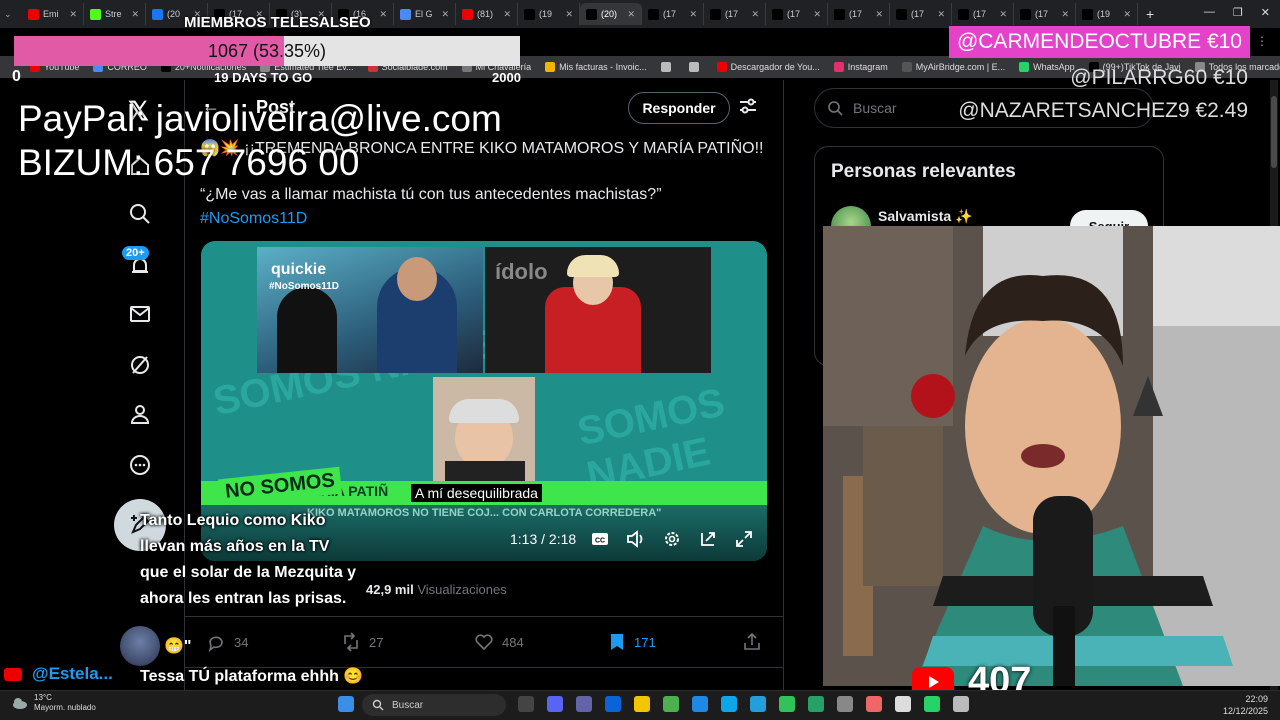 The height and width of the screenshot is (720, 1280). Describe the element at coordinates (115, 14) in the screenshot. I see `browser-tab: Stre ✕` at that location.